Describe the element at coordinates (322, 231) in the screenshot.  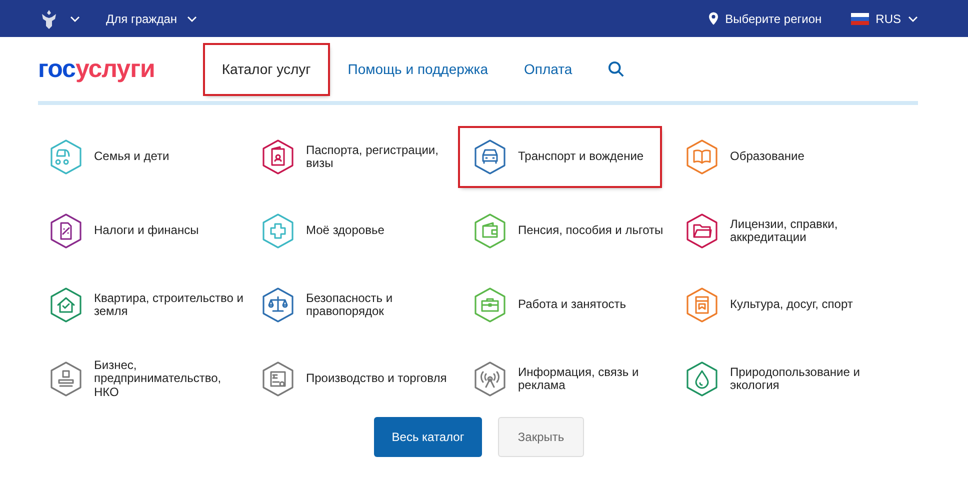
I see `category-link: Моё здоровье` at that location.